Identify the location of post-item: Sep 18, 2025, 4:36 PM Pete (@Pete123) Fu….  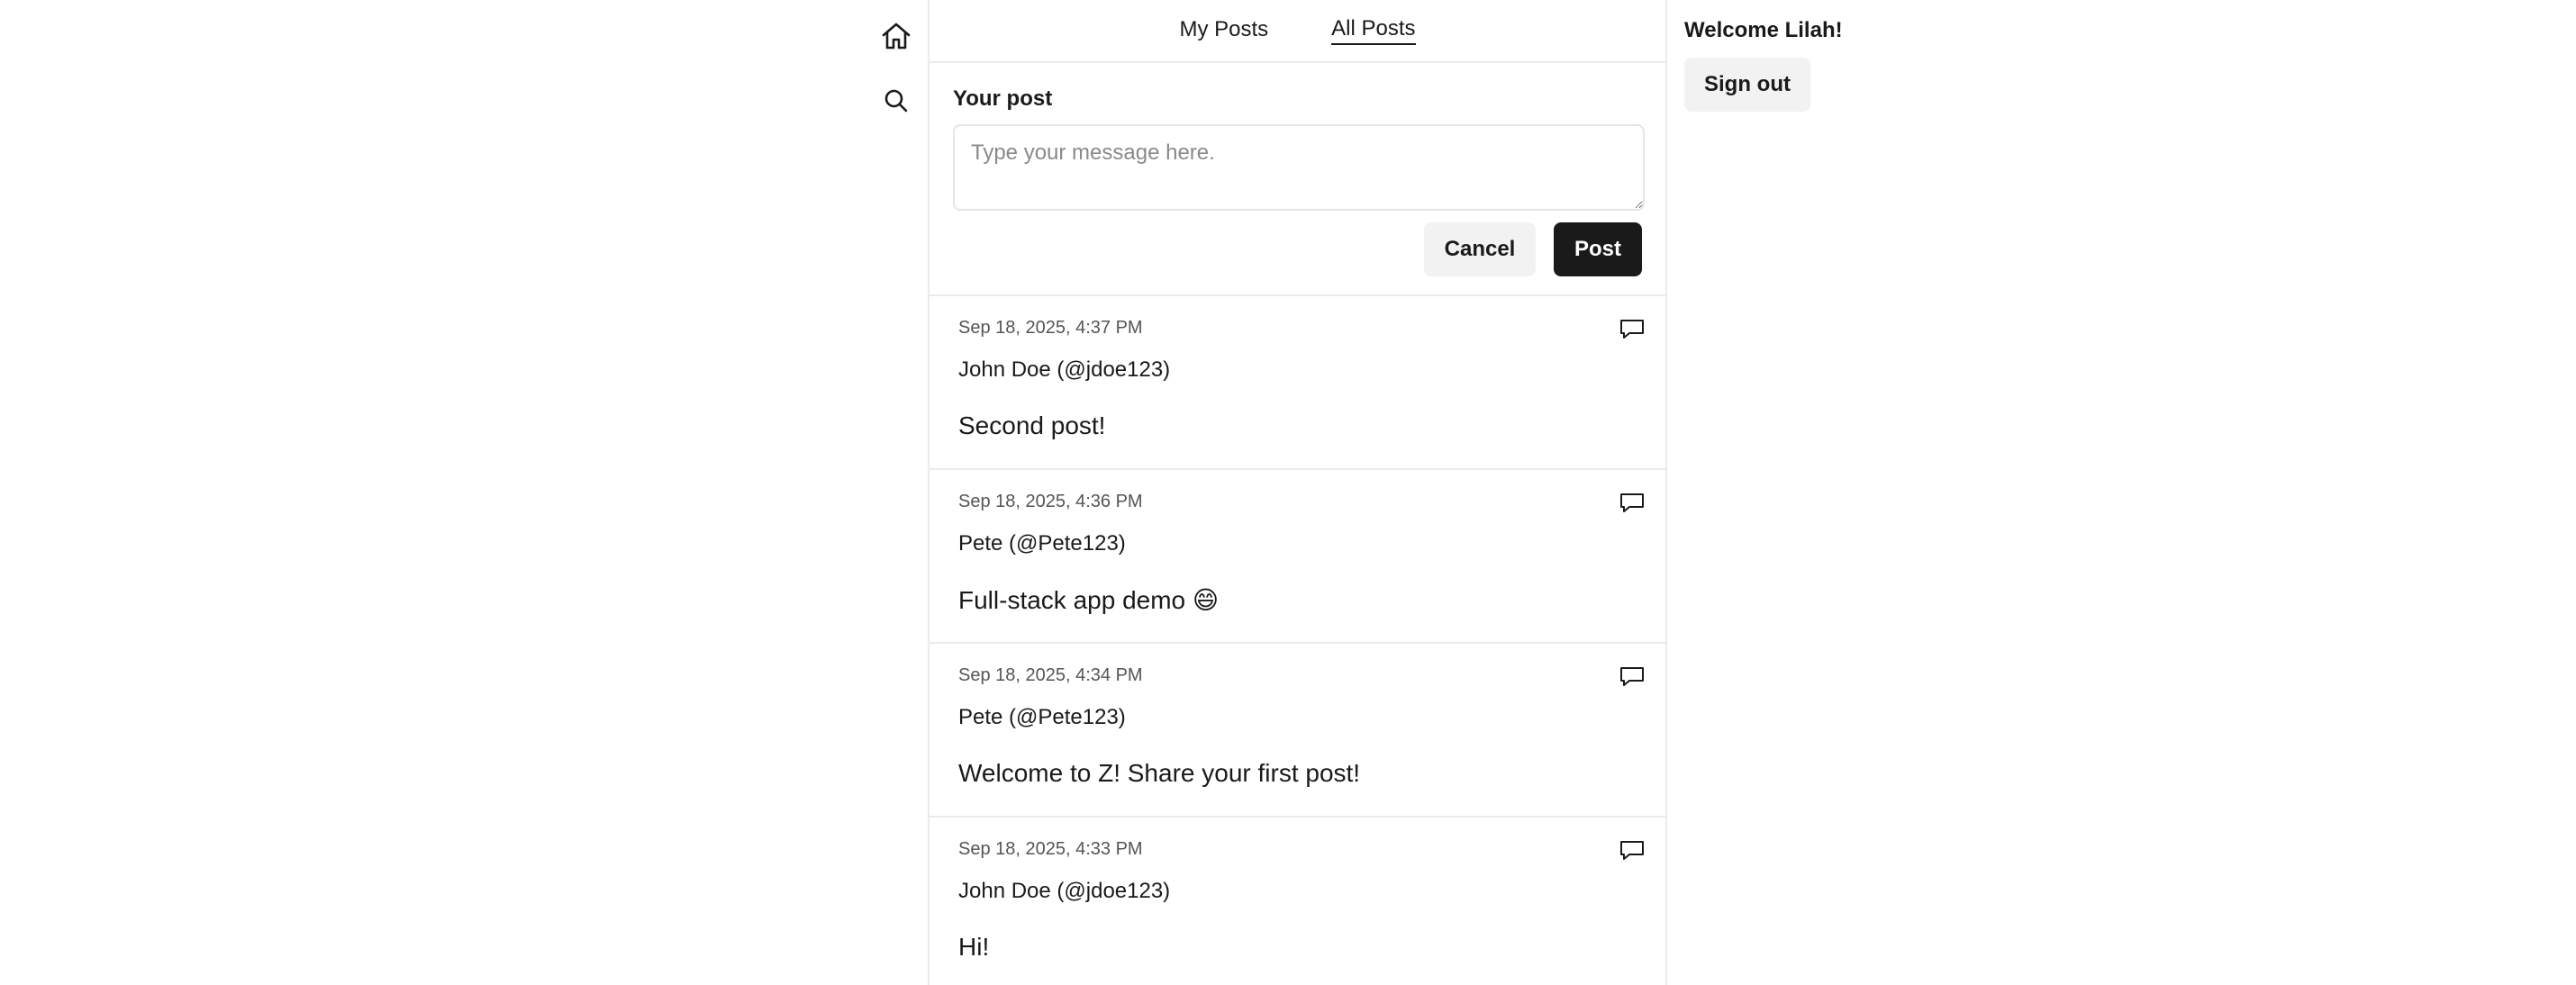
(1297, 557).